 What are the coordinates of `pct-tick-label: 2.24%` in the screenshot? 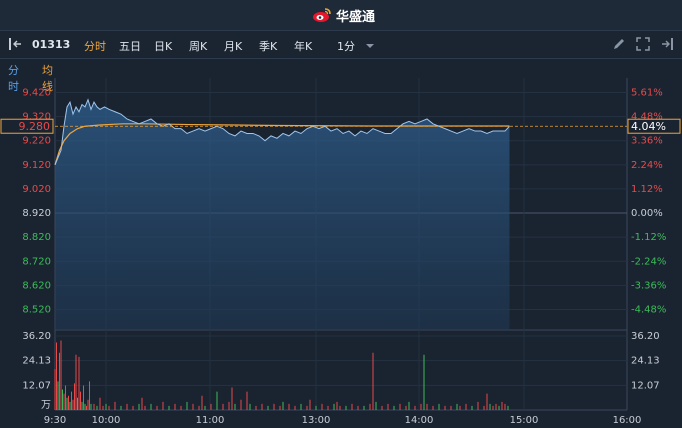 It's located at (647, 165).